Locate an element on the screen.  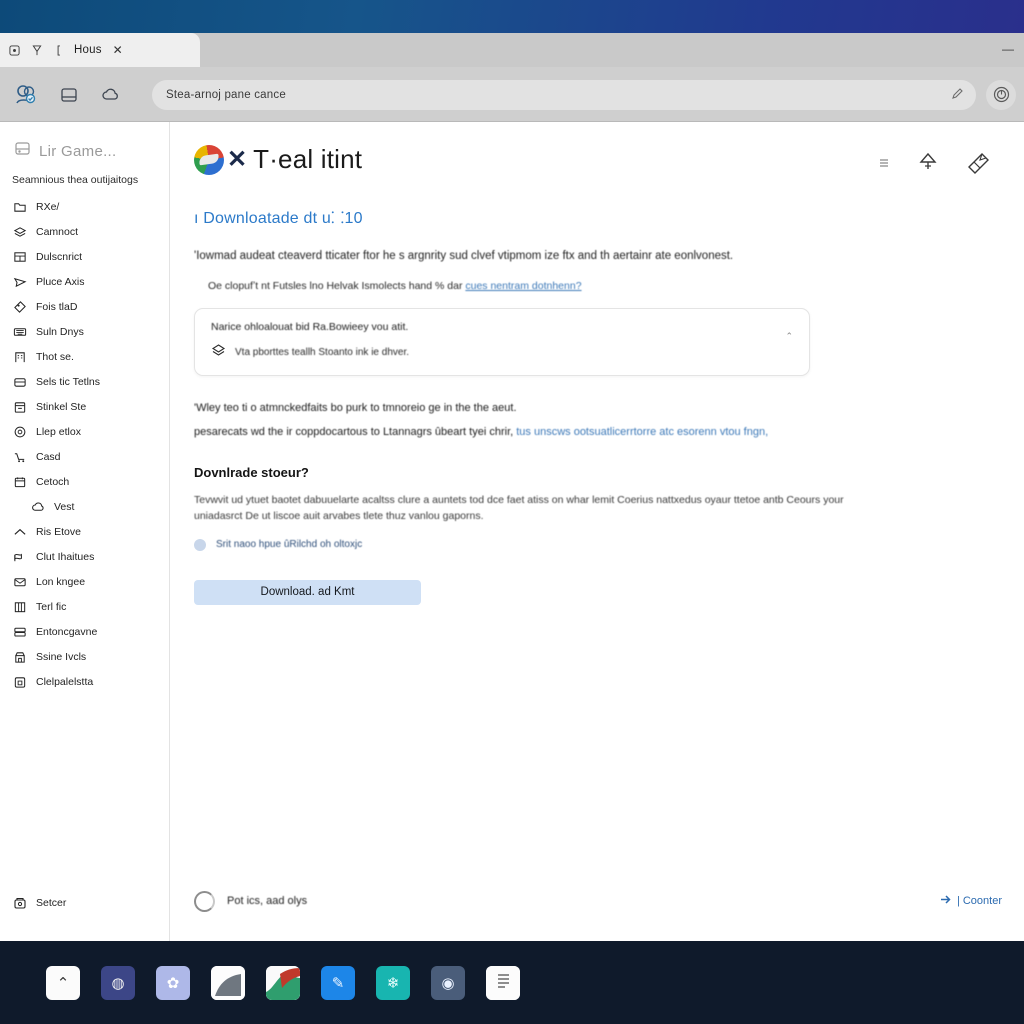
sidebar-item-16: Terl fic is located at coordinates (84, 606).